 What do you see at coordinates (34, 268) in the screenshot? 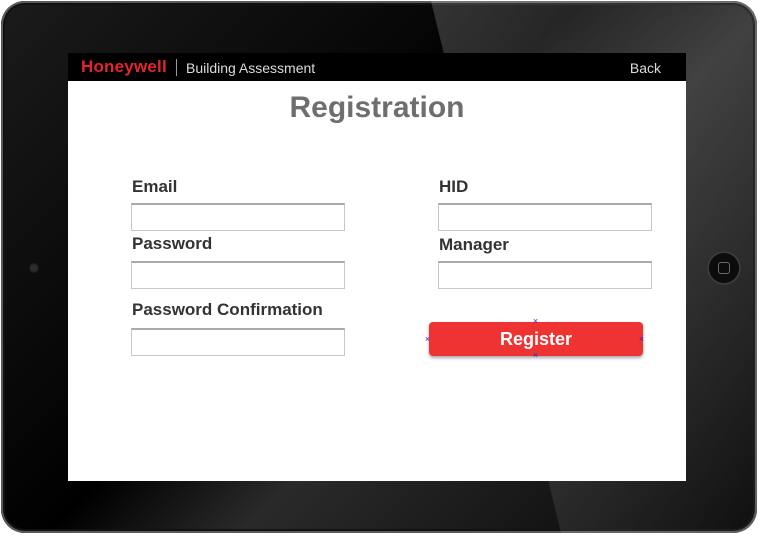
I see `camera-icon` at bounding box center [34, 268].